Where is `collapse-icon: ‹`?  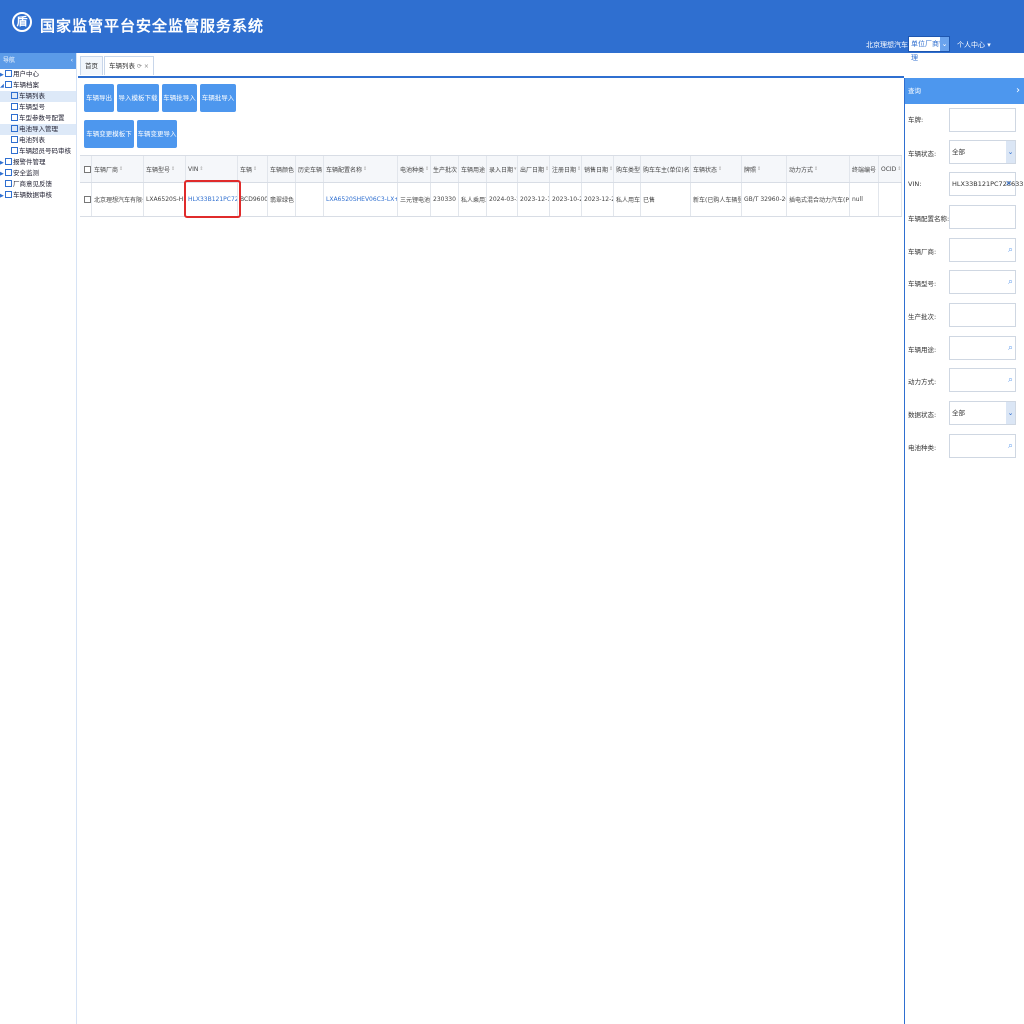
collapse-icon: ‹ is located at coordinates (72, 61).